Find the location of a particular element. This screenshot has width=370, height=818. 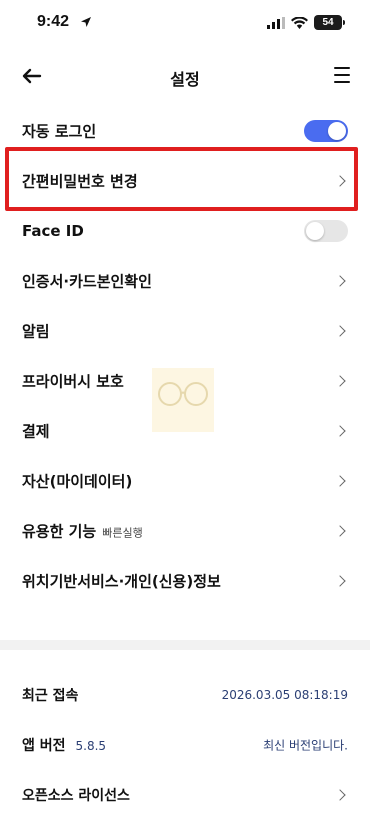

app-header: 설정 is located at coordinates (185, 77).